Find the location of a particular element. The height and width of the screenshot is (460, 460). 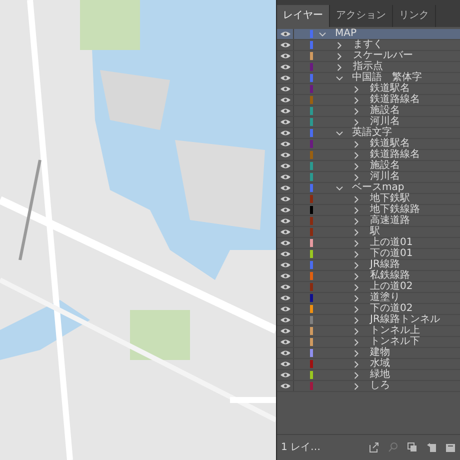

layer-row: ますく is located at coordinates (368, 45).